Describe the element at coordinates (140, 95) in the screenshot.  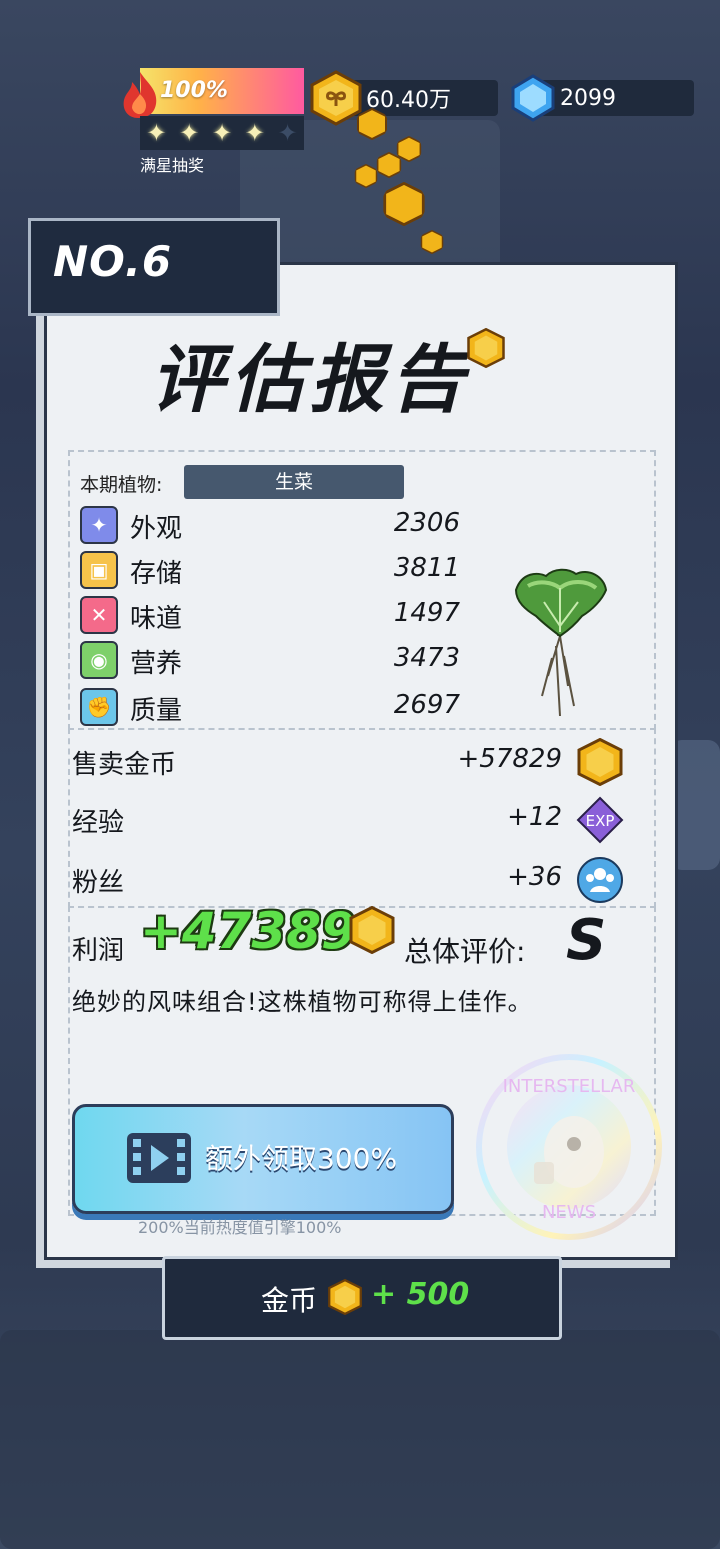
I see `fire-icon` at that location.